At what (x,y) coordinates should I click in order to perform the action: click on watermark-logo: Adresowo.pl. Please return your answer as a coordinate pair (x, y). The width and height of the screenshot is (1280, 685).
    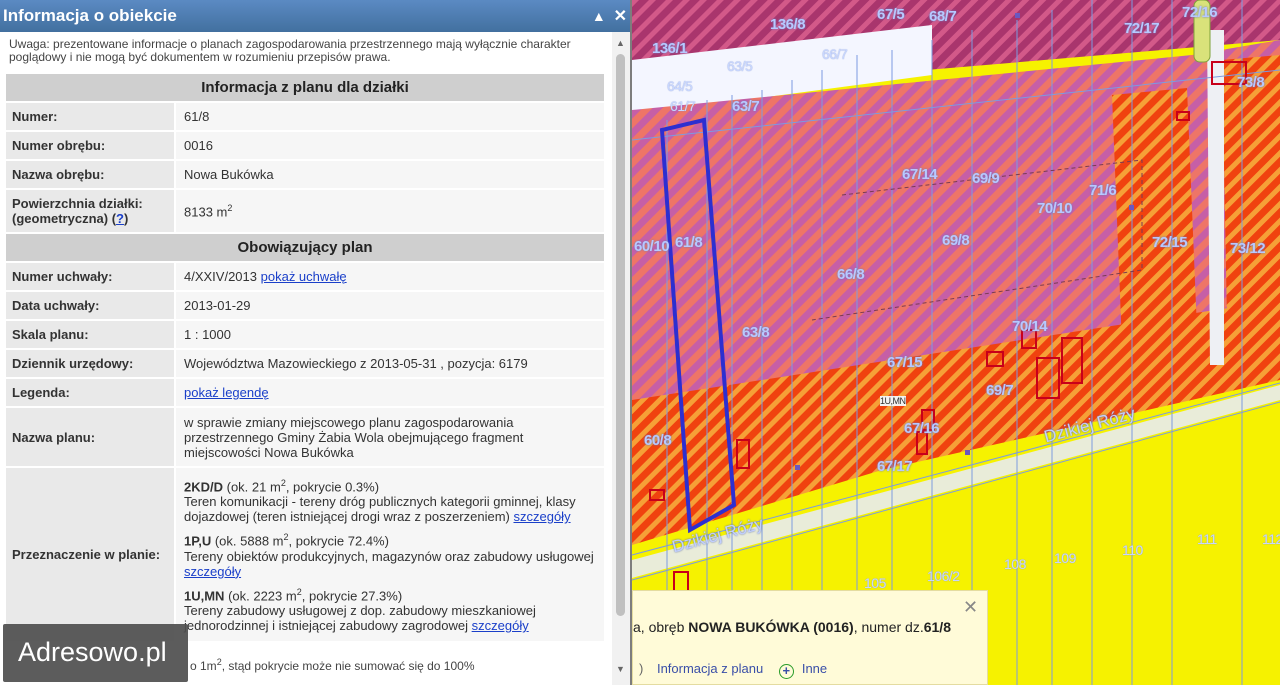
    Looking at the image, I should click on (95, 653).